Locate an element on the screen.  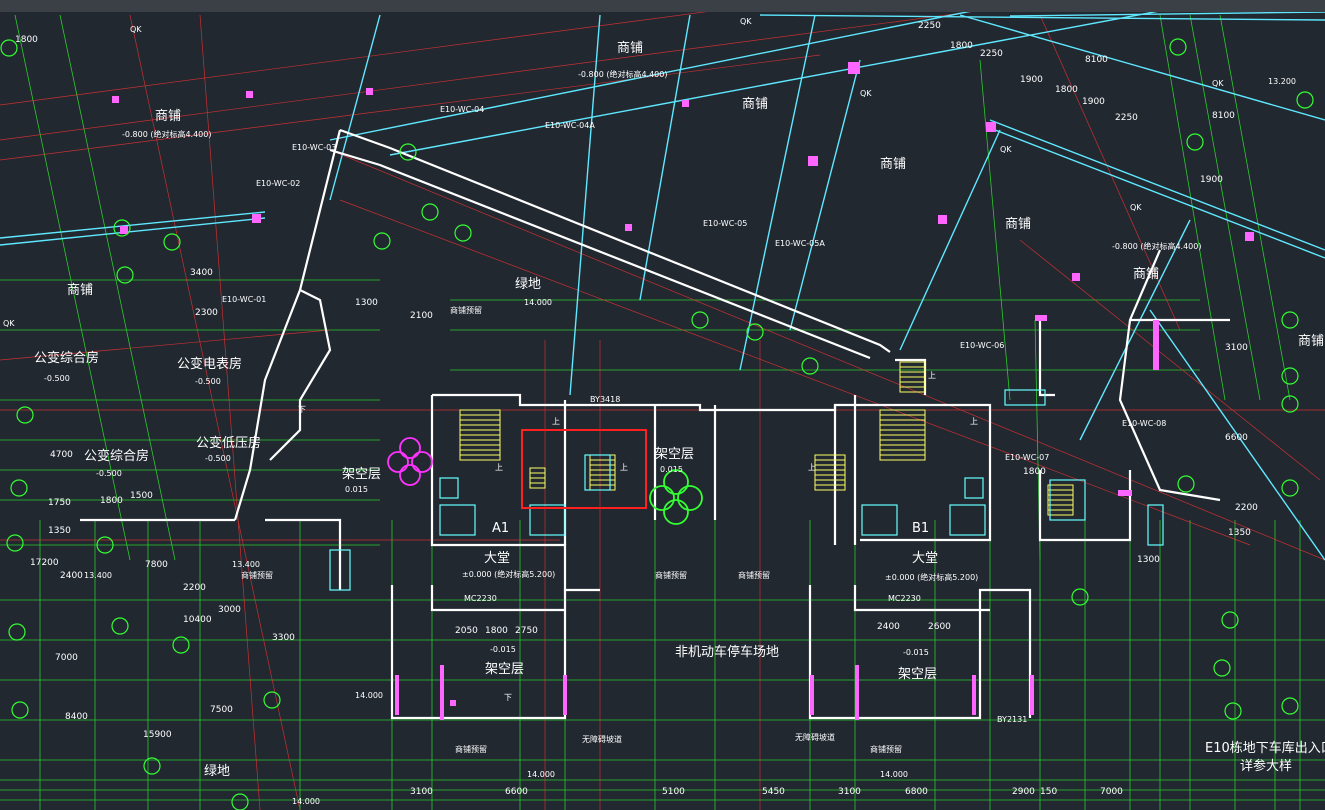
dimension-value: 2900 is located at coordinates (1023, 792).